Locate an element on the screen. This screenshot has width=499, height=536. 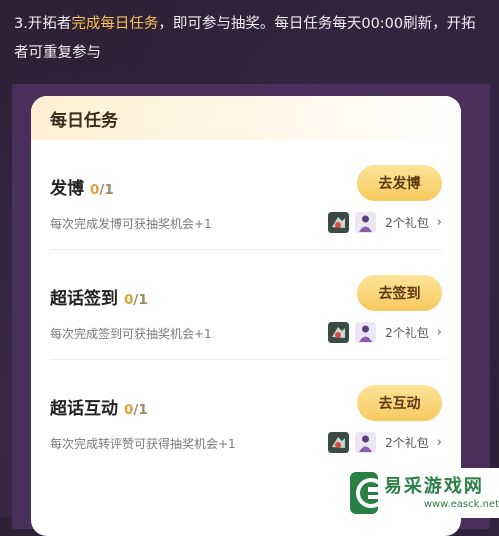
intro-prefix: 3.开拓者 is located at coordinates (43, 24).